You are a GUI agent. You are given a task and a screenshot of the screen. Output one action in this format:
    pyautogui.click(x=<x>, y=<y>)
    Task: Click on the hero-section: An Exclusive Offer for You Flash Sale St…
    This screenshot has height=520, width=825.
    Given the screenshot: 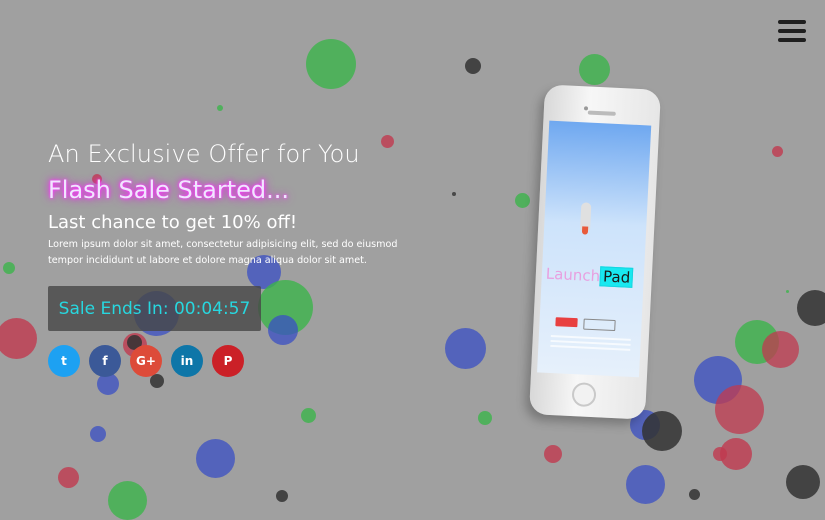 What is the action you would take?
    pyautogui.click(x=238, y=203)
    